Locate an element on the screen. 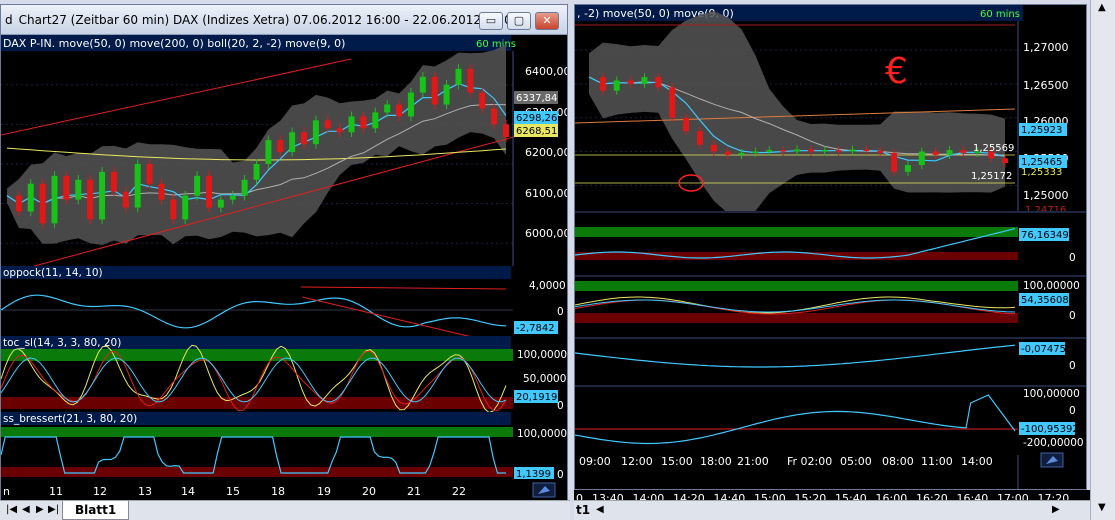 The image size is (1115, 520). bressert-legend: ss_bressert(21, 3, 80, 20) is located at coordinates (70, 419).